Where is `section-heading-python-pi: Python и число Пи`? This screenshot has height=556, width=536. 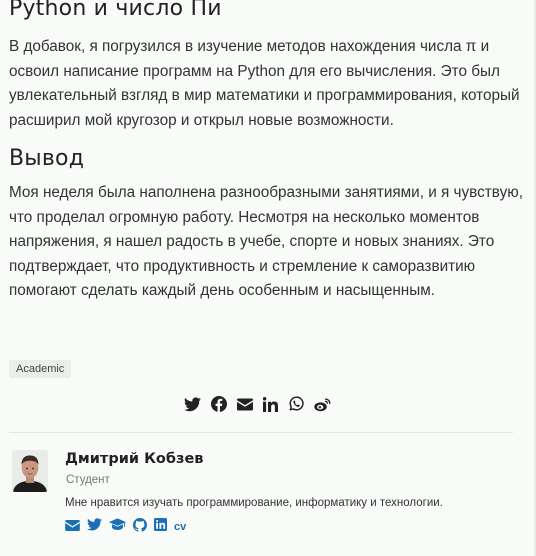
section-heading-python-pi: Python и число Пи is located at coordinates (115, 10).